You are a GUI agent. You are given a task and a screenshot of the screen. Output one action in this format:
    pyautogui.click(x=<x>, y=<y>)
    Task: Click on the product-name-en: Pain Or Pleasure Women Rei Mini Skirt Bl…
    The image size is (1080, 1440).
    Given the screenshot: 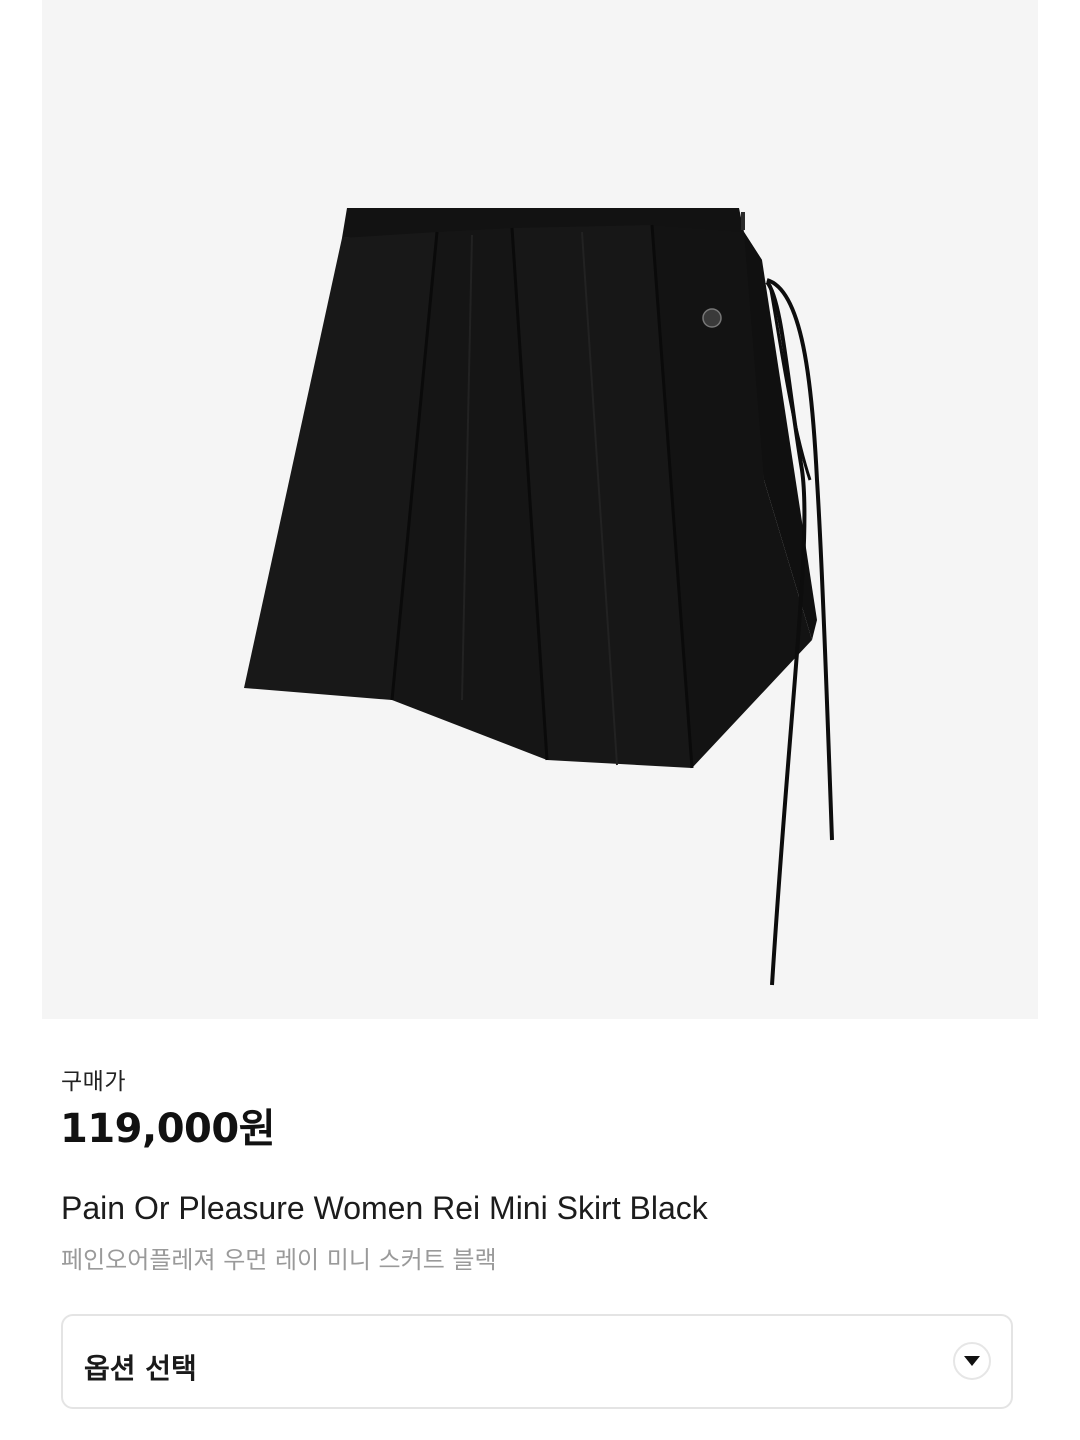 What is the action you would take?
    pyautogui.click(x=384, y=1208)
    